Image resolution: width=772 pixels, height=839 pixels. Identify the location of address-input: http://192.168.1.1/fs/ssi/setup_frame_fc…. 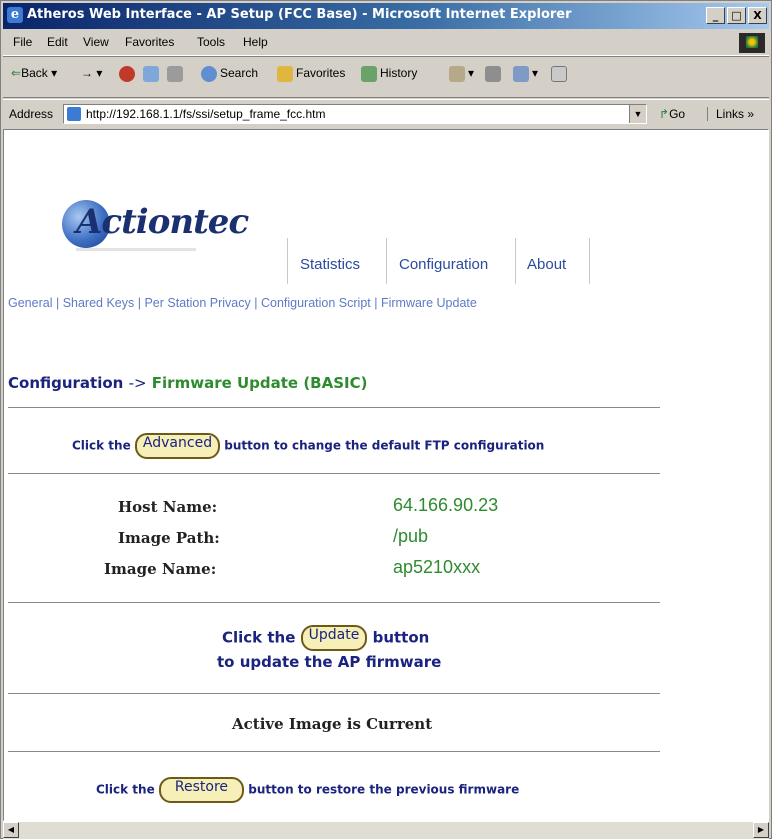
(355, 114).